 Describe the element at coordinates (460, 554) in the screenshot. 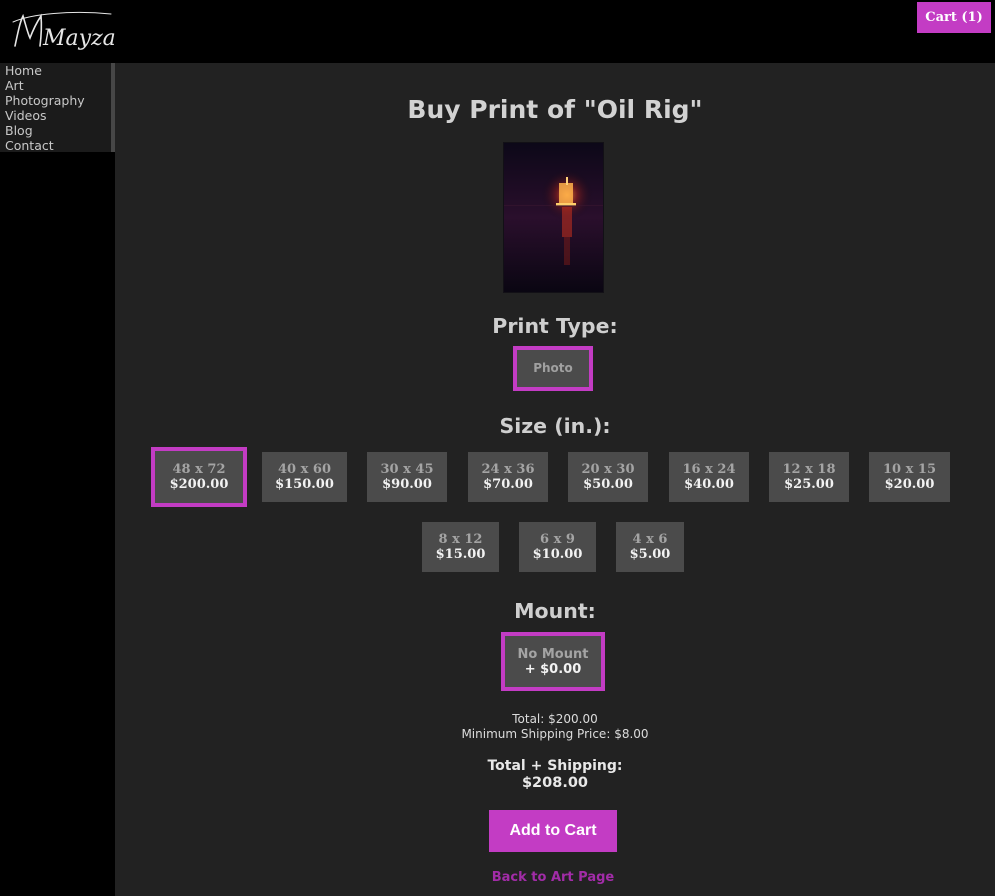

I see `size-price: $15.00` at that location.